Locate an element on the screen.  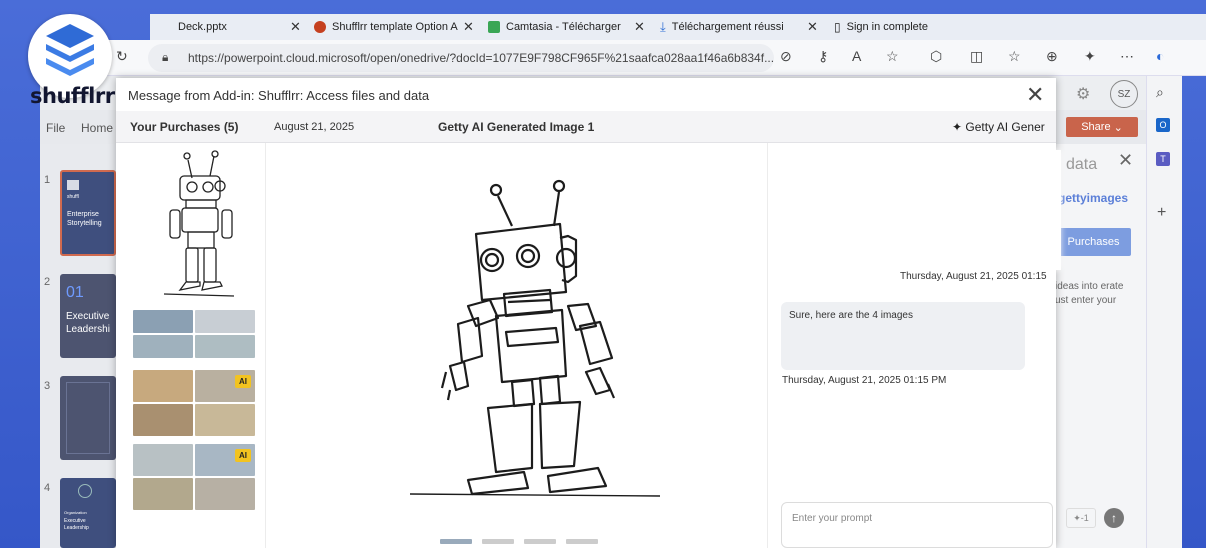
shufflrr-logo-icon is located at coordinates (73, 185).